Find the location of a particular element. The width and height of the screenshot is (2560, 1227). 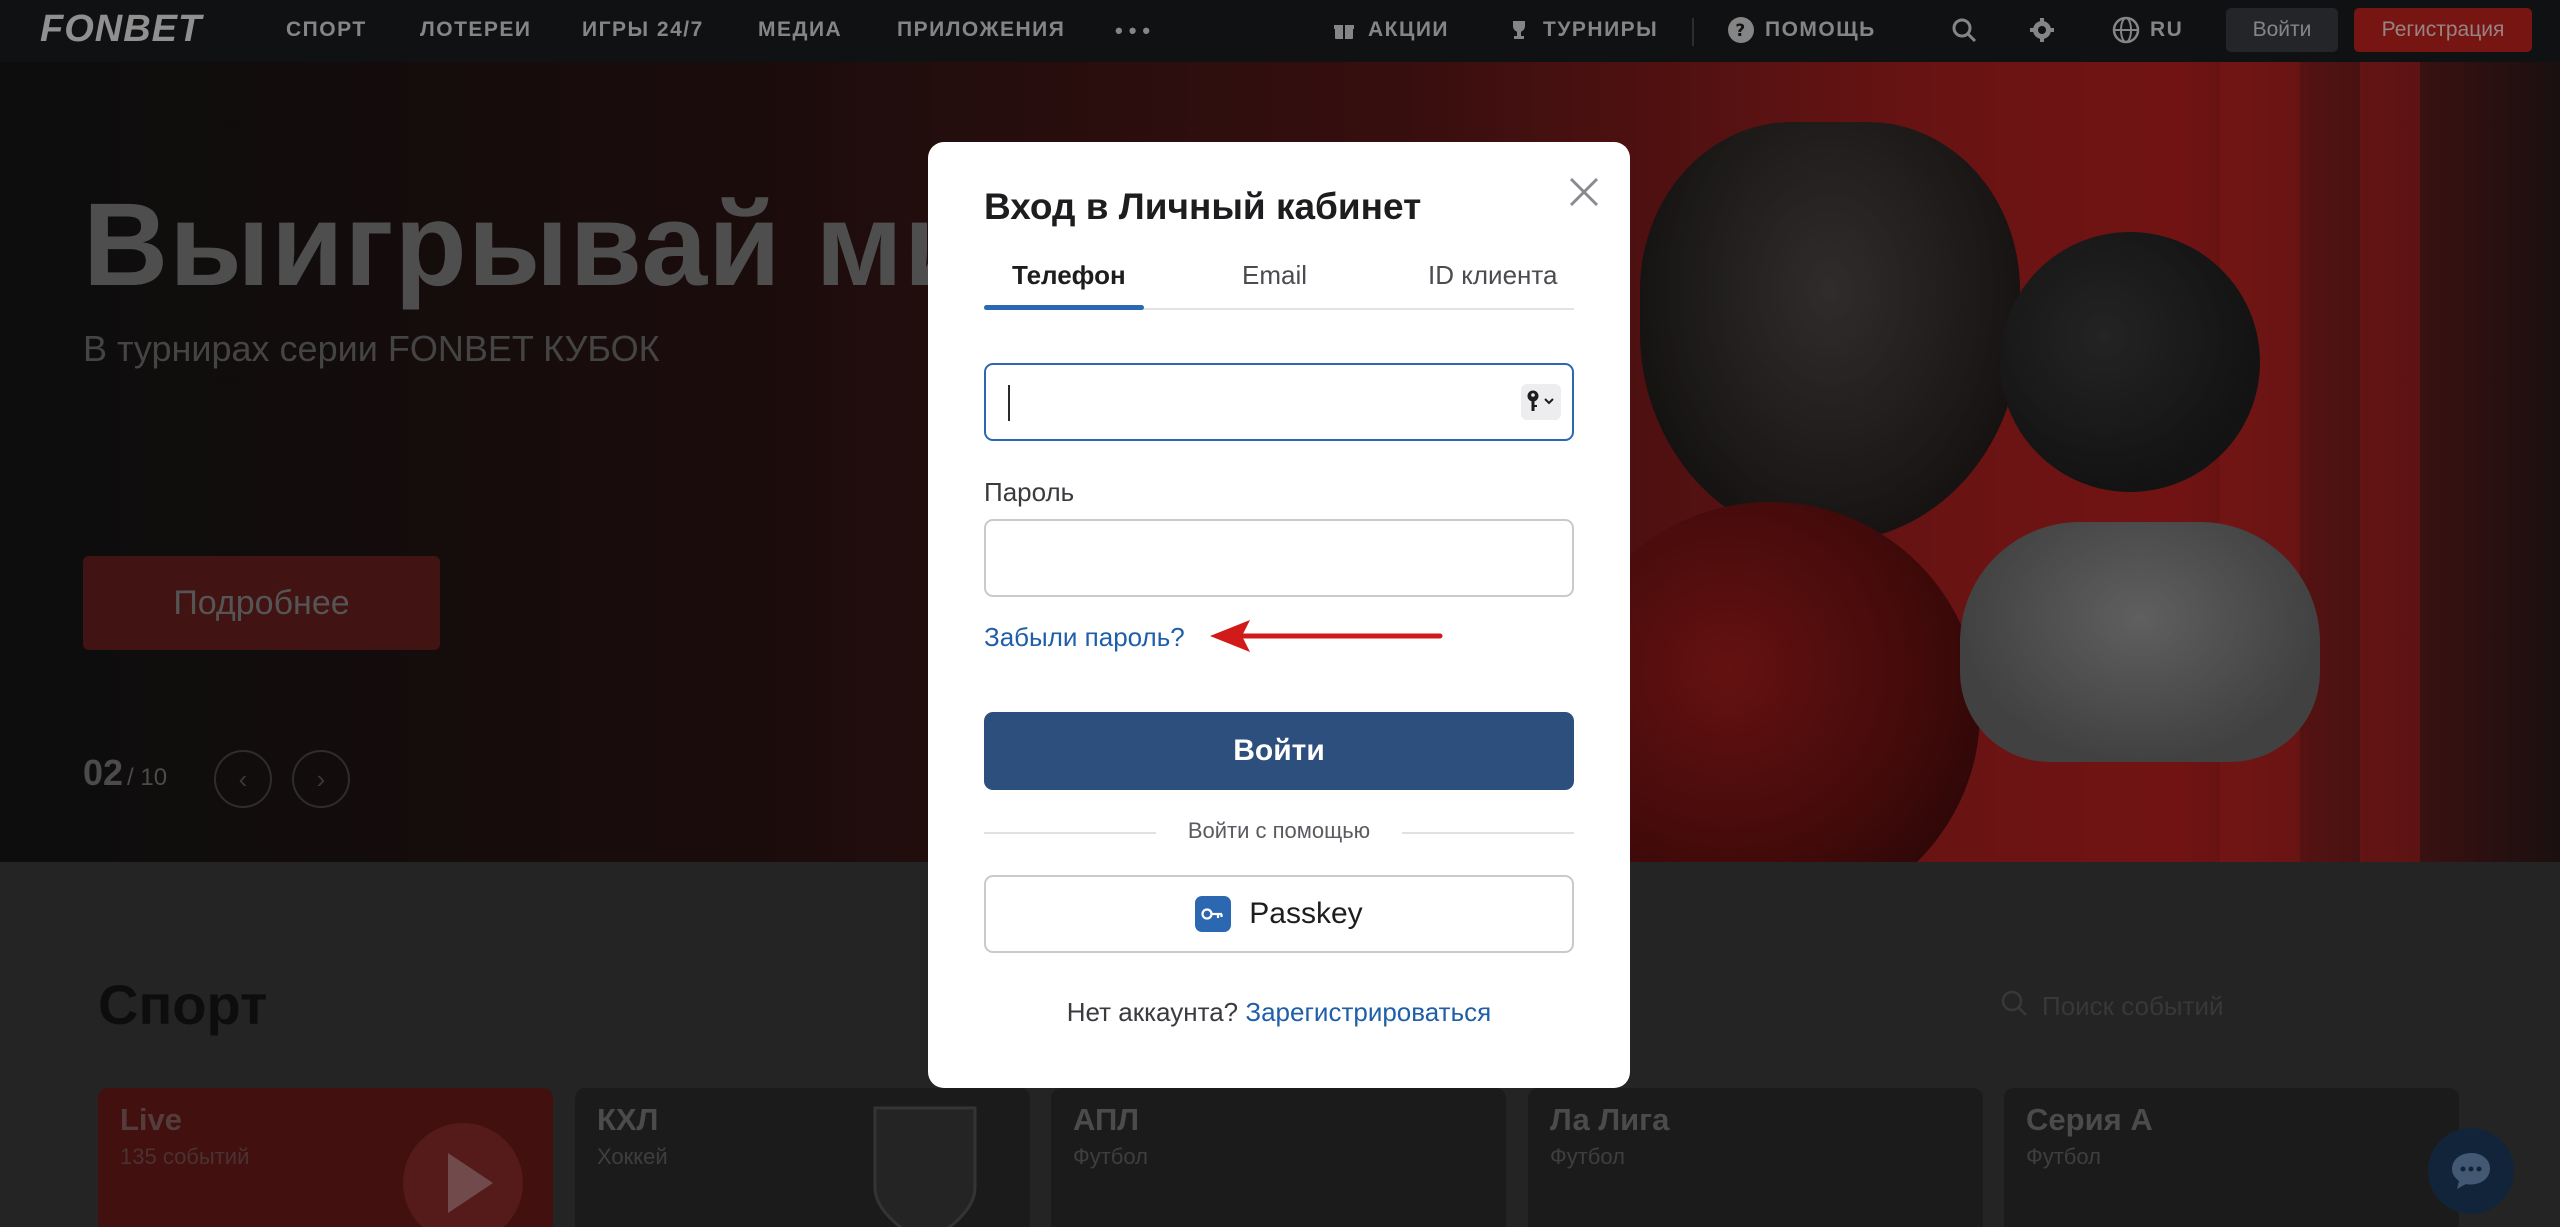

close-icon is located at coordinates (1584, 192).